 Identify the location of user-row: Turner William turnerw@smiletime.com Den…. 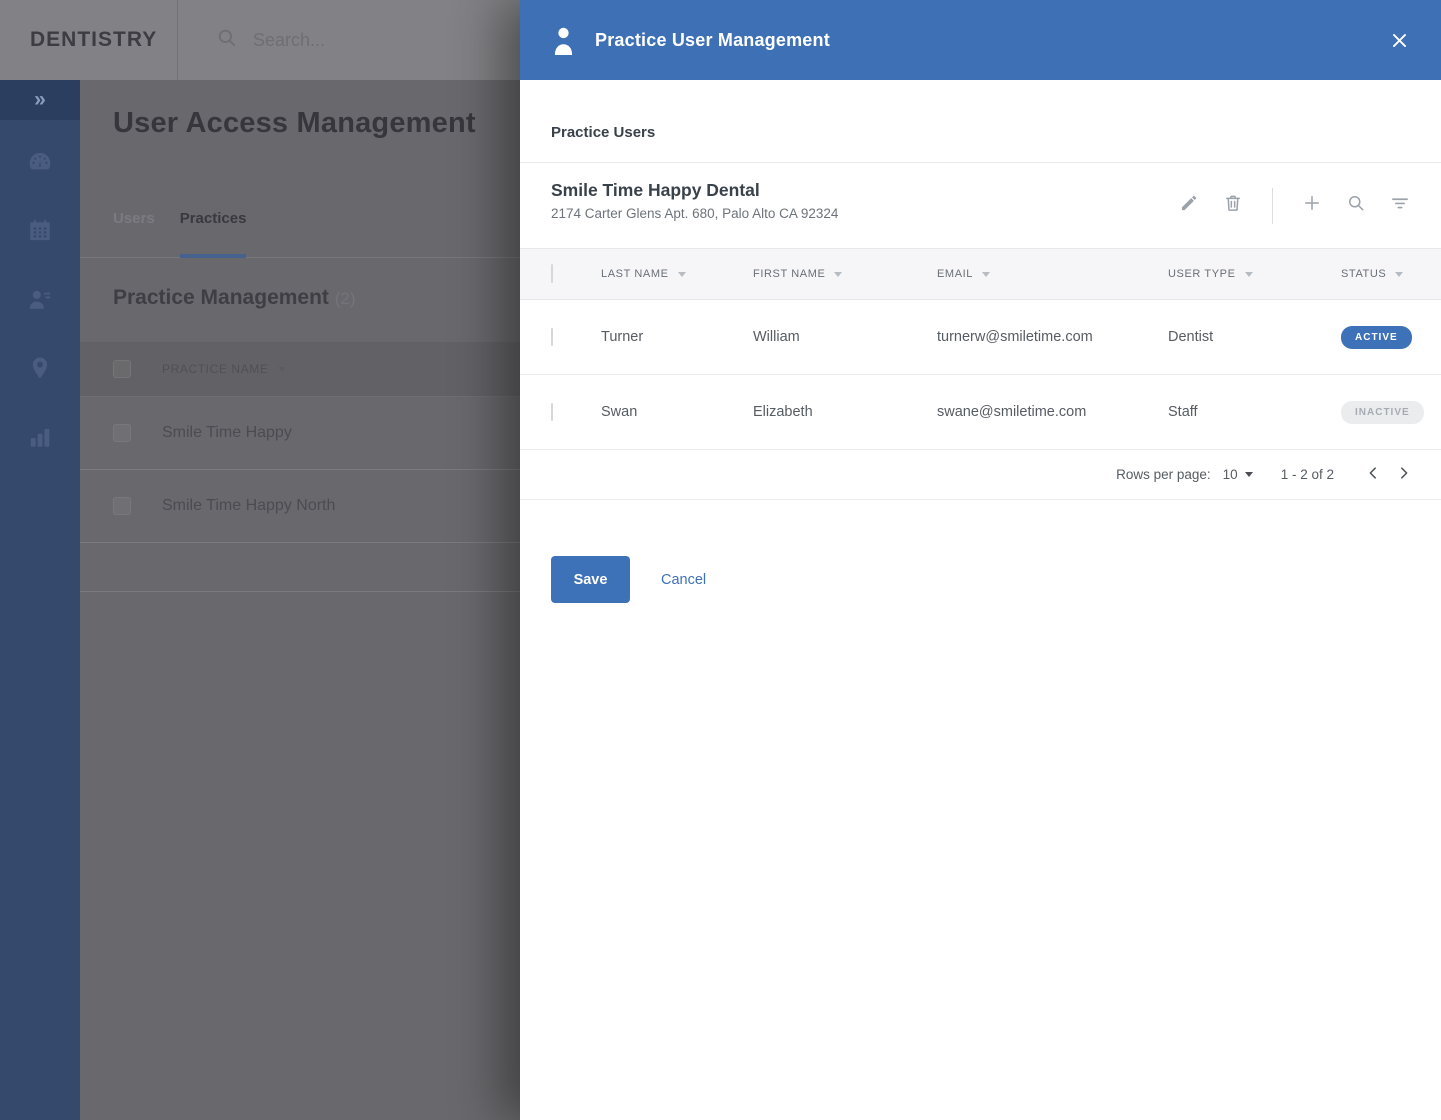
(980, 337).